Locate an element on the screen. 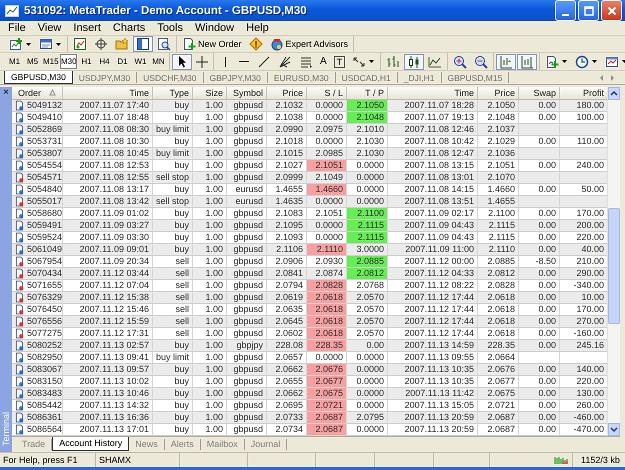 The height and width of the screenshot is (470, 625). table-cell: 2007.11.13 09:41 is located at coordinates (108, 357).